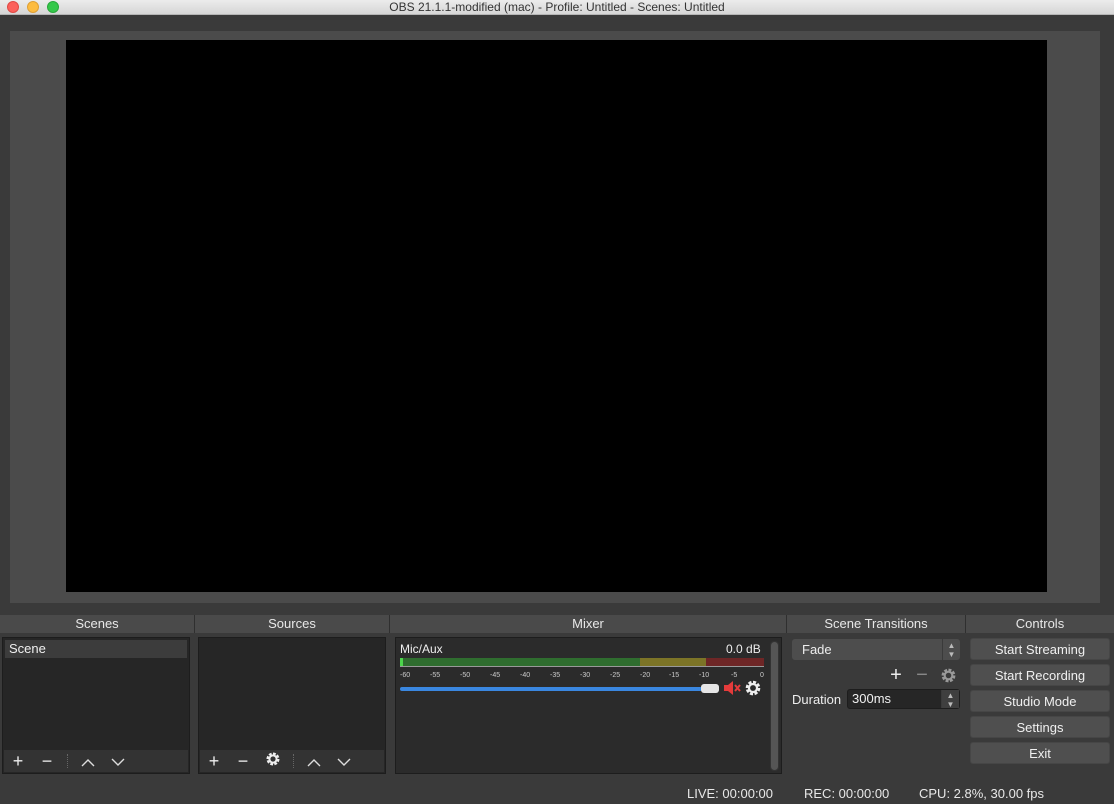 The width and height of the screenshot is (1114, 804). Describe the element at coordinates (435, 675) in the screenshot. I see `meter-tick-label: -55` at that location.